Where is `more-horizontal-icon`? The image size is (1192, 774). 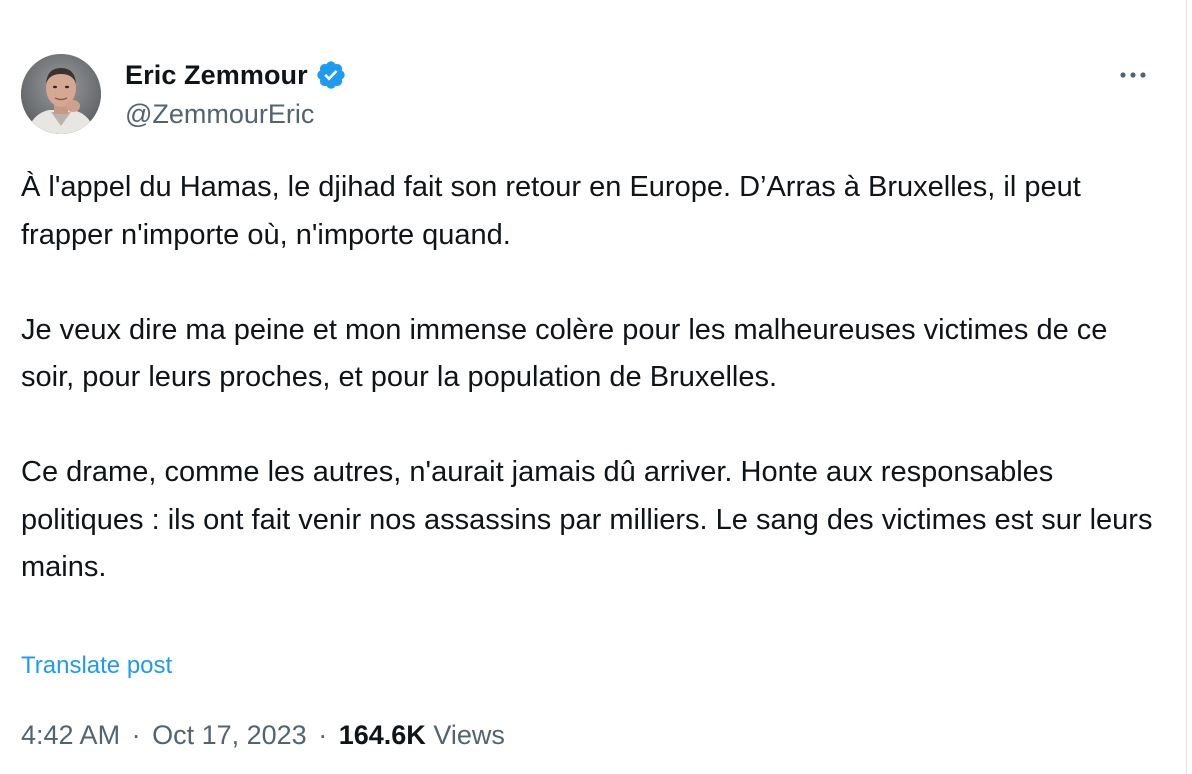
more-horizontal-icon is located at coordinates (1133, 75).